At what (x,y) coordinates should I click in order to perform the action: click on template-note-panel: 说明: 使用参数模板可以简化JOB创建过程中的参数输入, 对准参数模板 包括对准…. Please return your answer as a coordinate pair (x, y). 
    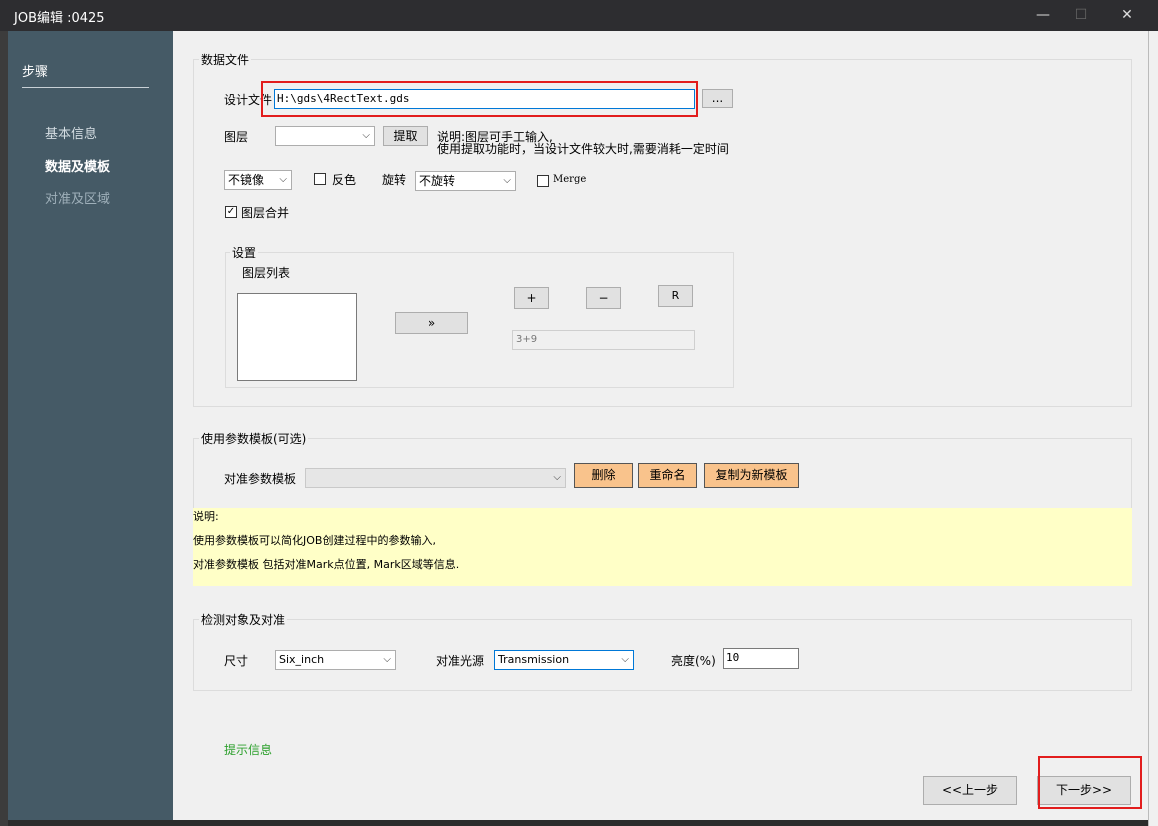
    Looking at the image, I should click on (662, 547).